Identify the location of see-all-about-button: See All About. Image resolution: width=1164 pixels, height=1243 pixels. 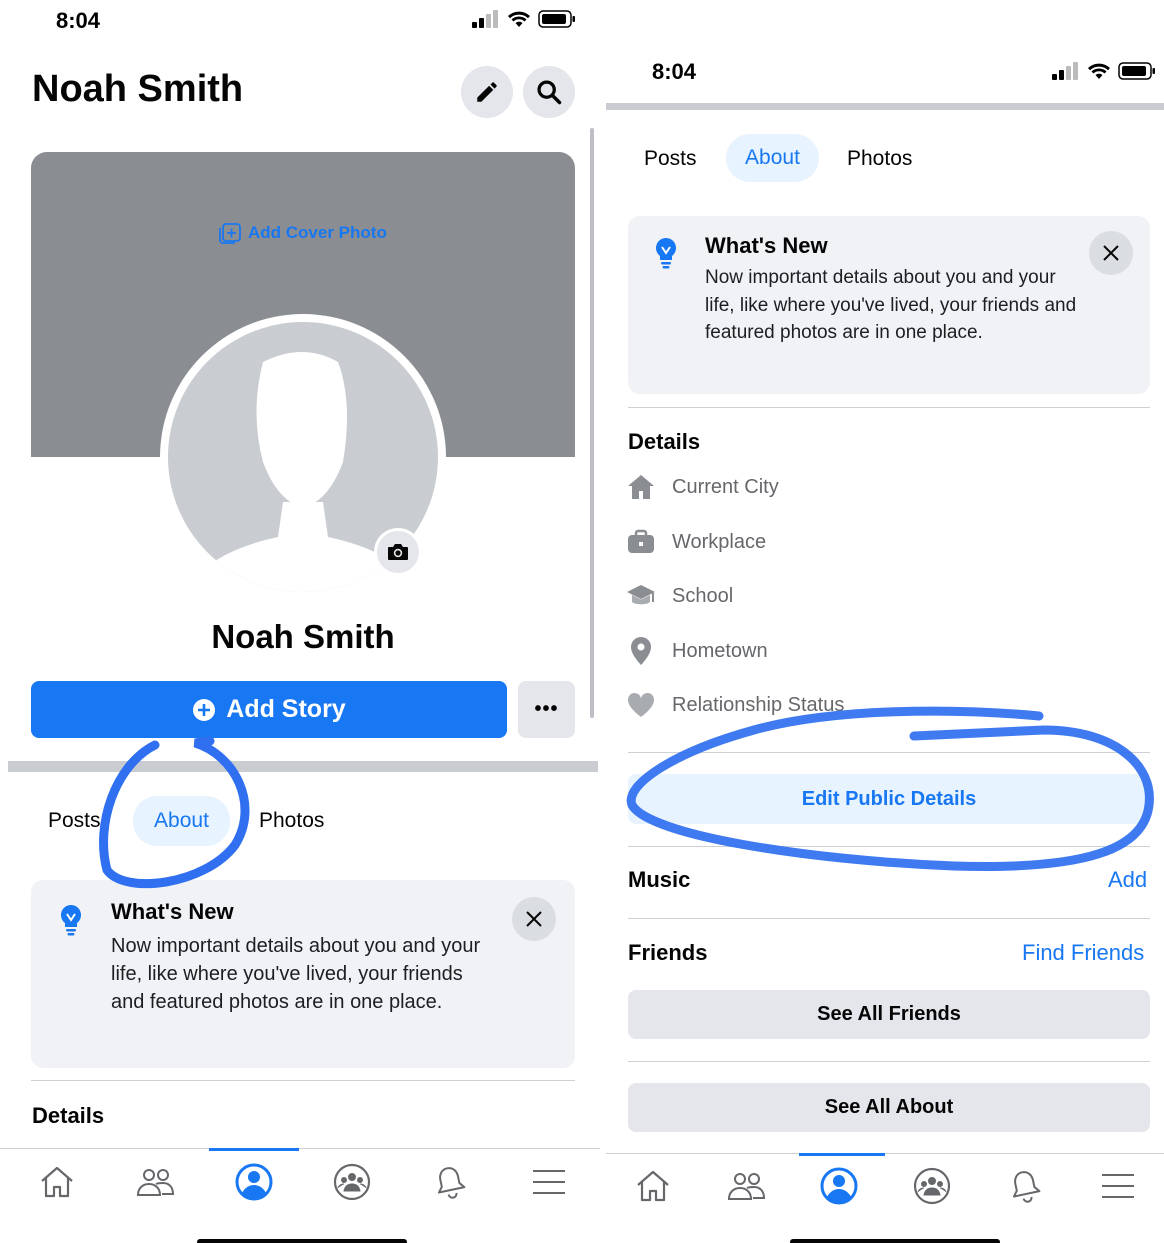
(889, 1107).